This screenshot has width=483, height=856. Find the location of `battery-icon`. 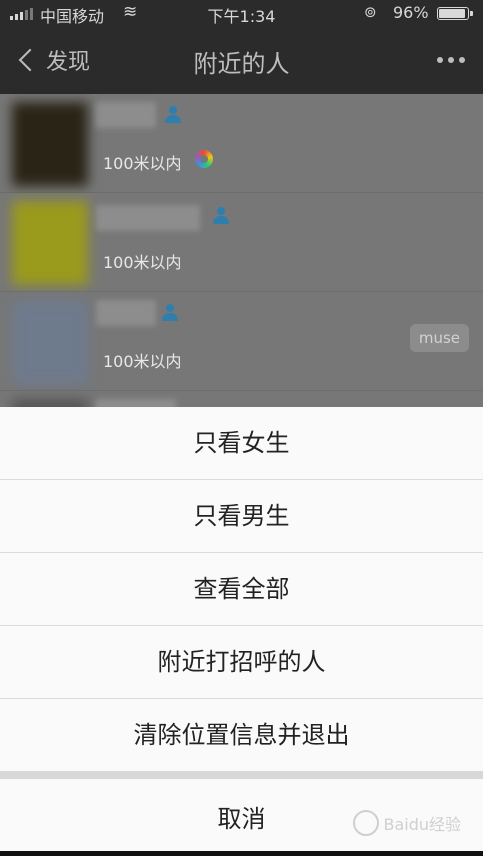

battery-icon is located at coordinates (455, 13).